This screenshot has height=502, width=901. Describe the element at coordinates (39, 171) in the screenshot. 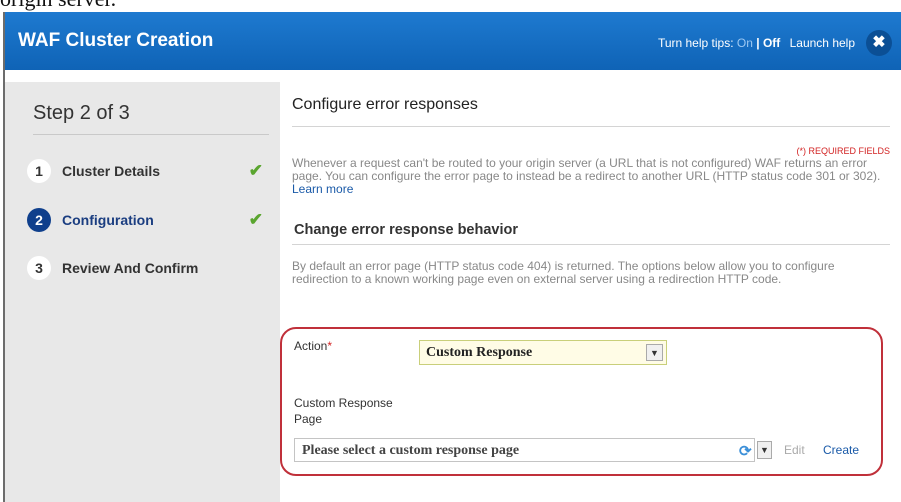

I see `step-number: 1` at that location.